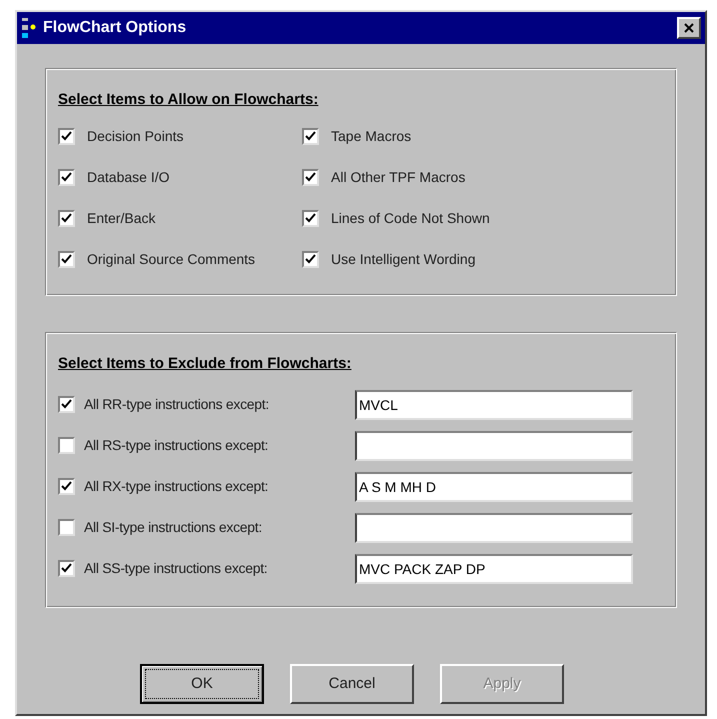 Image resolution: width=717 pixels, height=719 pixels. Describe the element at coordinates (398, 177) in the screenshot. I see `checkbox-label: All Other TPF Macros` at that location.